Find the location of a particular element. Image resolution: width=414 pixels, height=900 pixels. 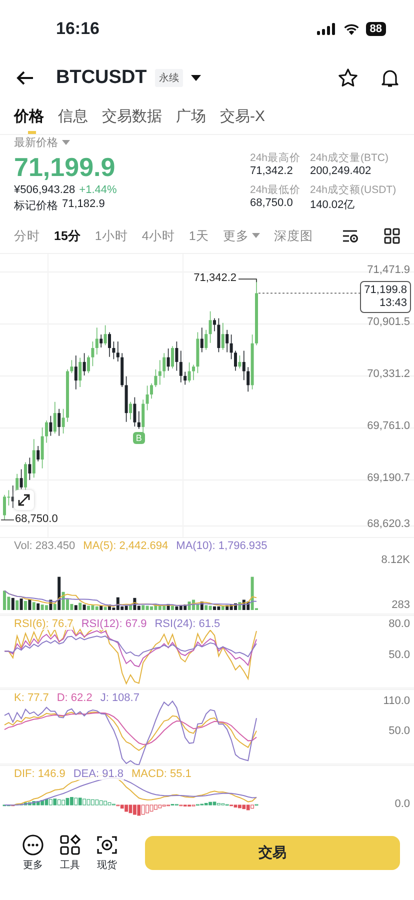

axis-label: 71,471.9 is located at coordinates (388, 270).